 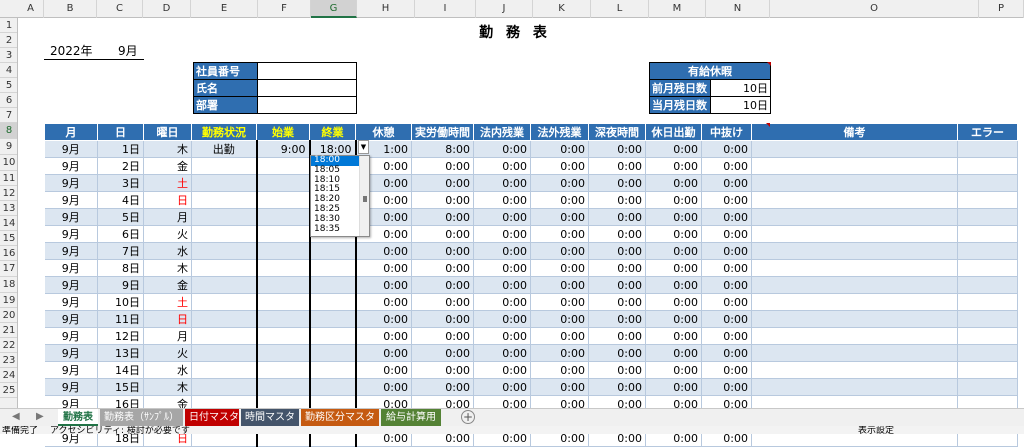 I want to click on break-cell: 0:00, so click(x=383, y=353).